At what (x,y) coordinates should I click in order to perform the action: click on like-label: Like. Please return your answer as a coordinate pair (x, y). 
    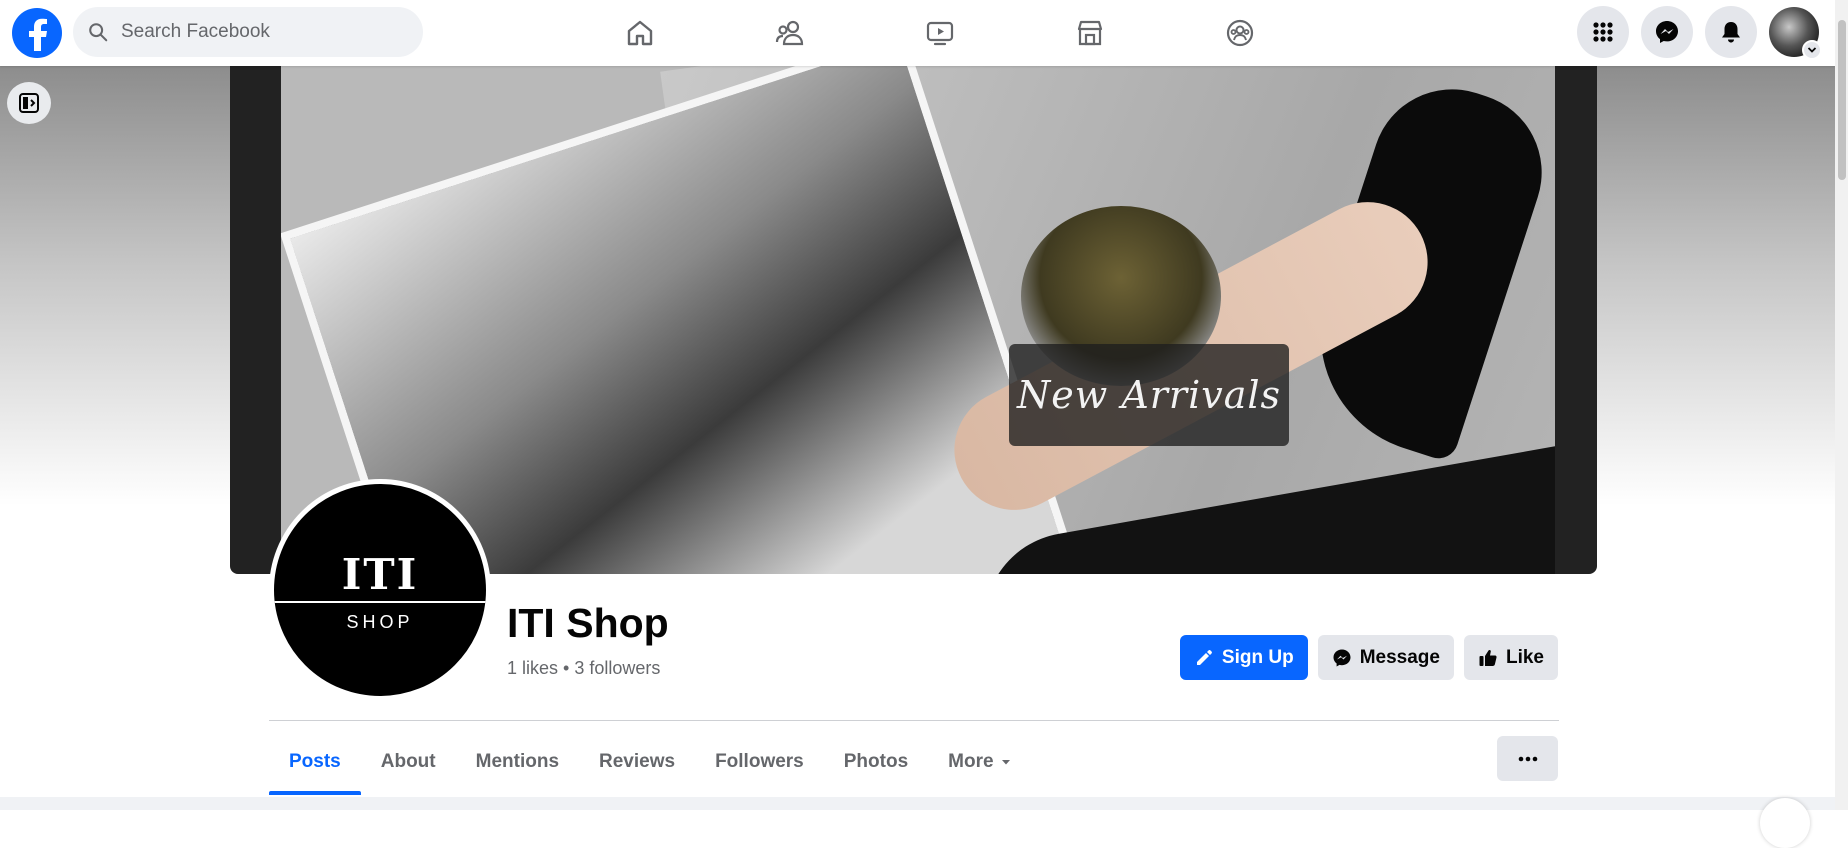
    Looking at the image, I should click on (1524, 657).